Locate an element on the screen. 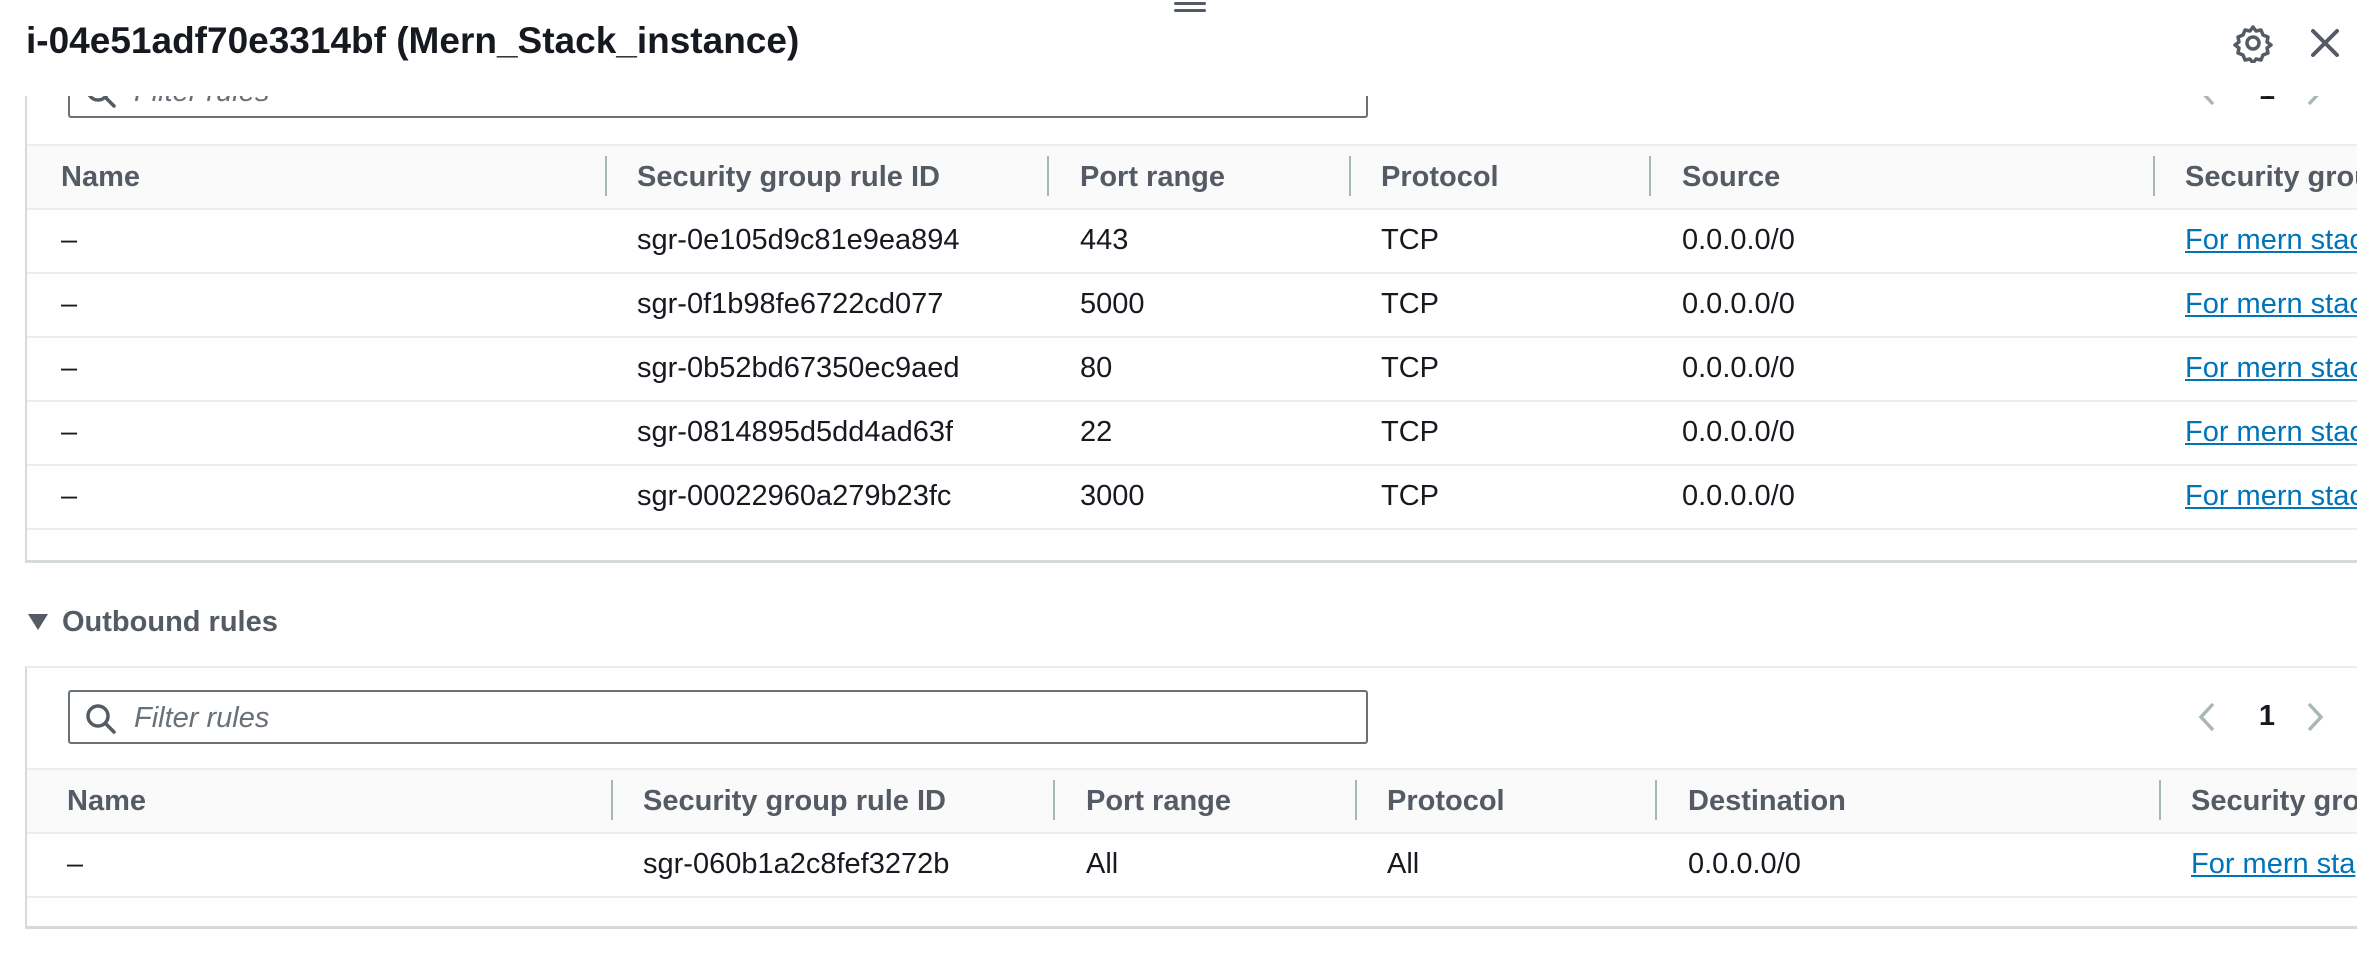 Image resolution: width=2380 pixels, height=972 pixels. cell-rule-id: sgr-0b52bd67350ec9aed is located at coordinates (798, 368).